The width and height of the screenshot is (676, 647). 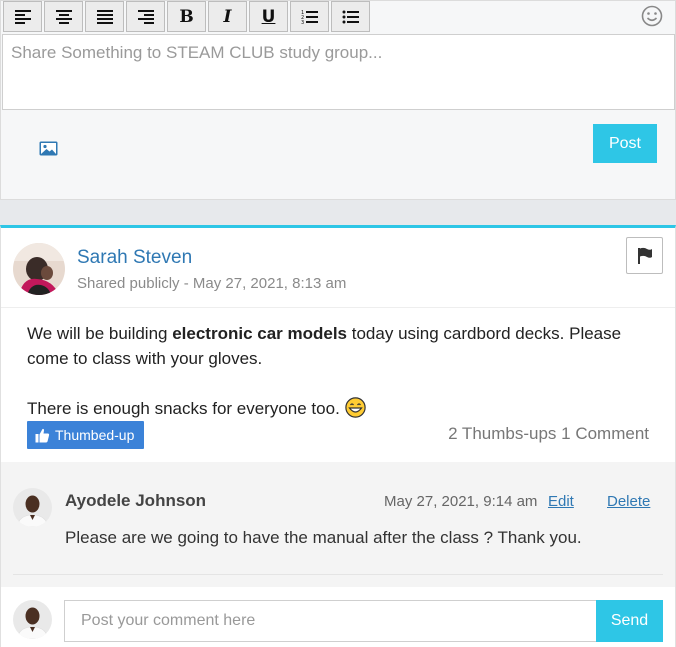 I want to click on bold-button: B, so click(x=186, y=16).